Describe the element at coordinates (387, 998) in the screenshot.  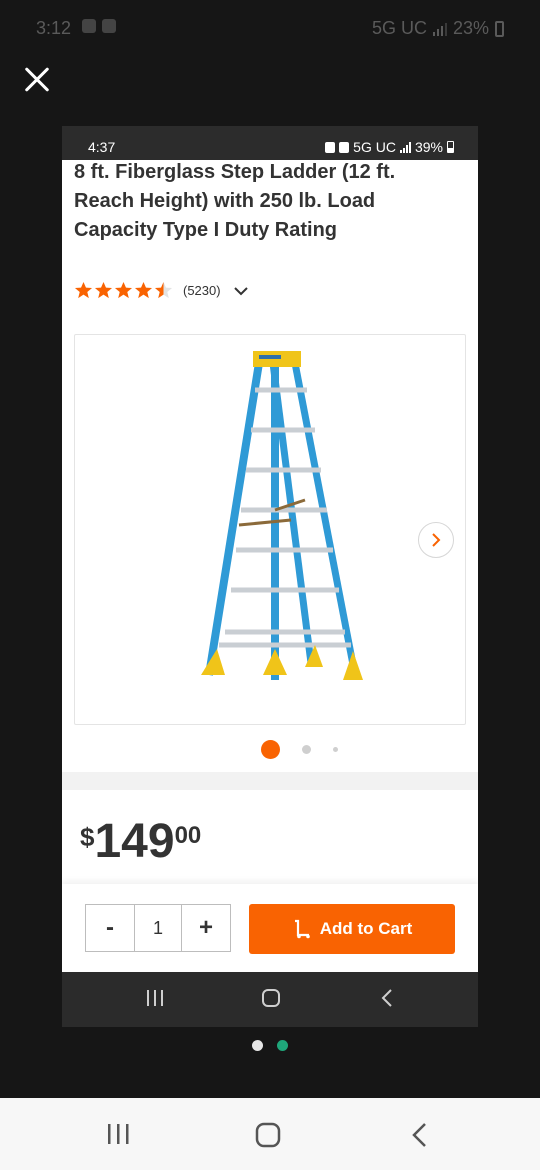
I see `back-icon` at that location.